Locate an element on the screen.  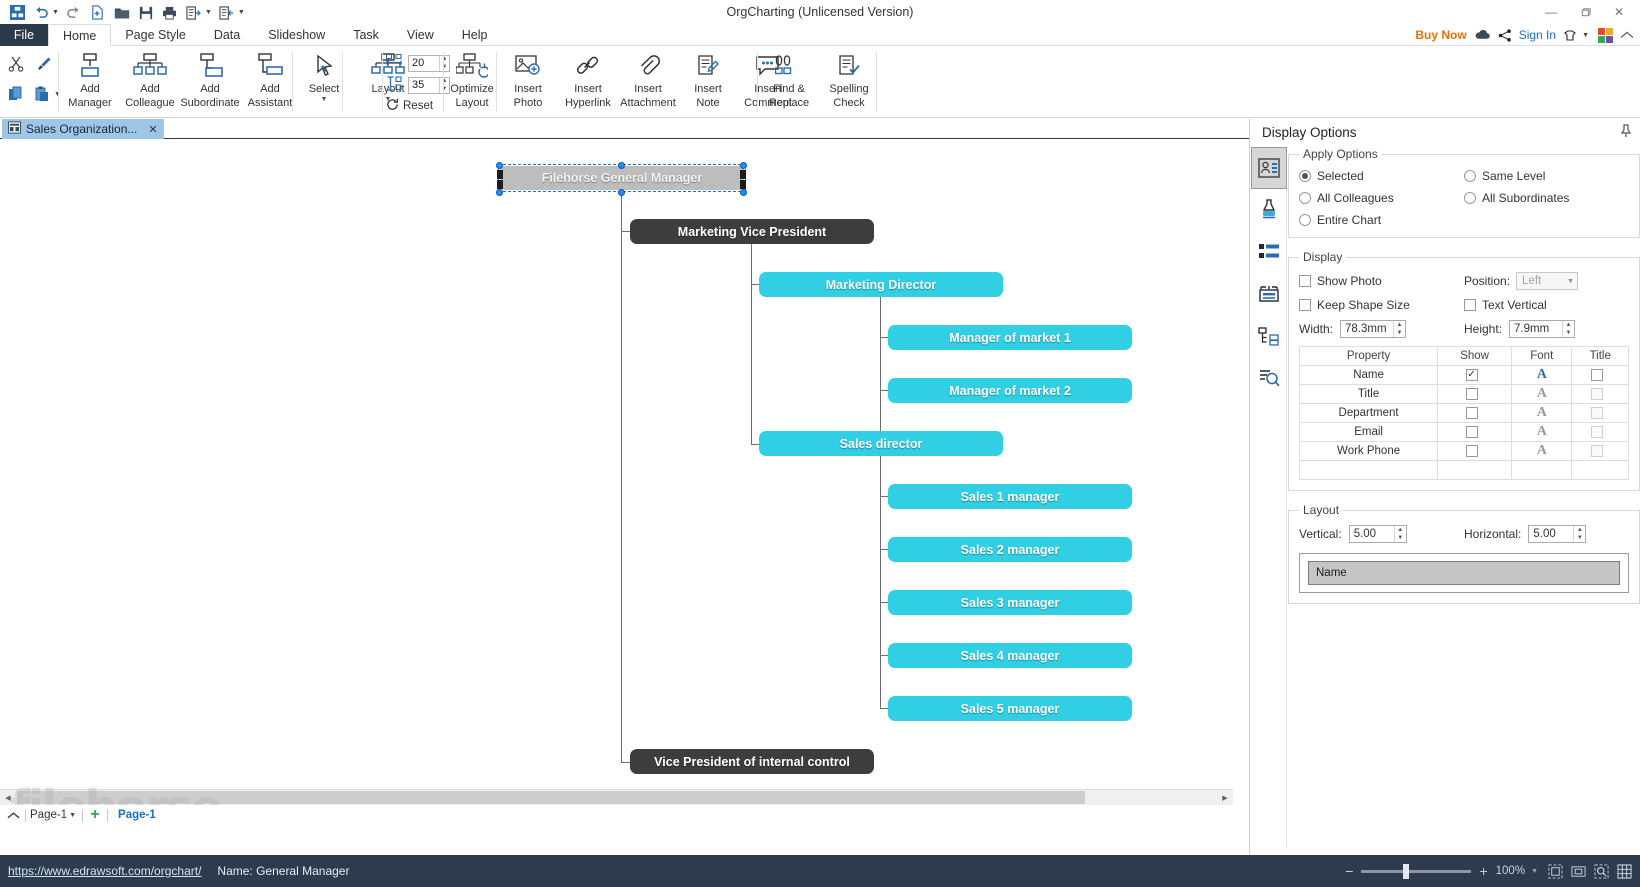
width-spinner: ▲ ▼ is located at coordinates (1399, 329).